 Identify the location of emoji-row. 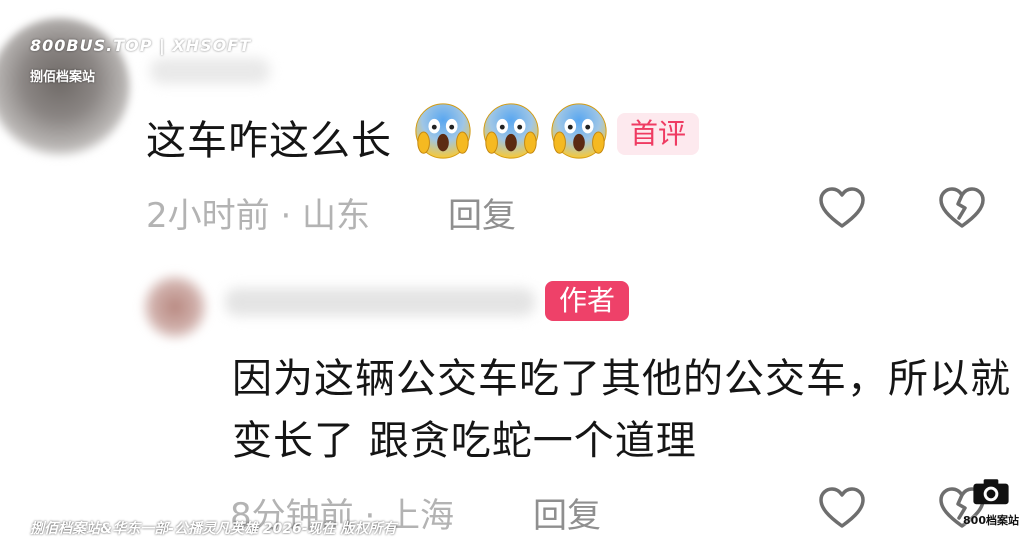
(511, 131).